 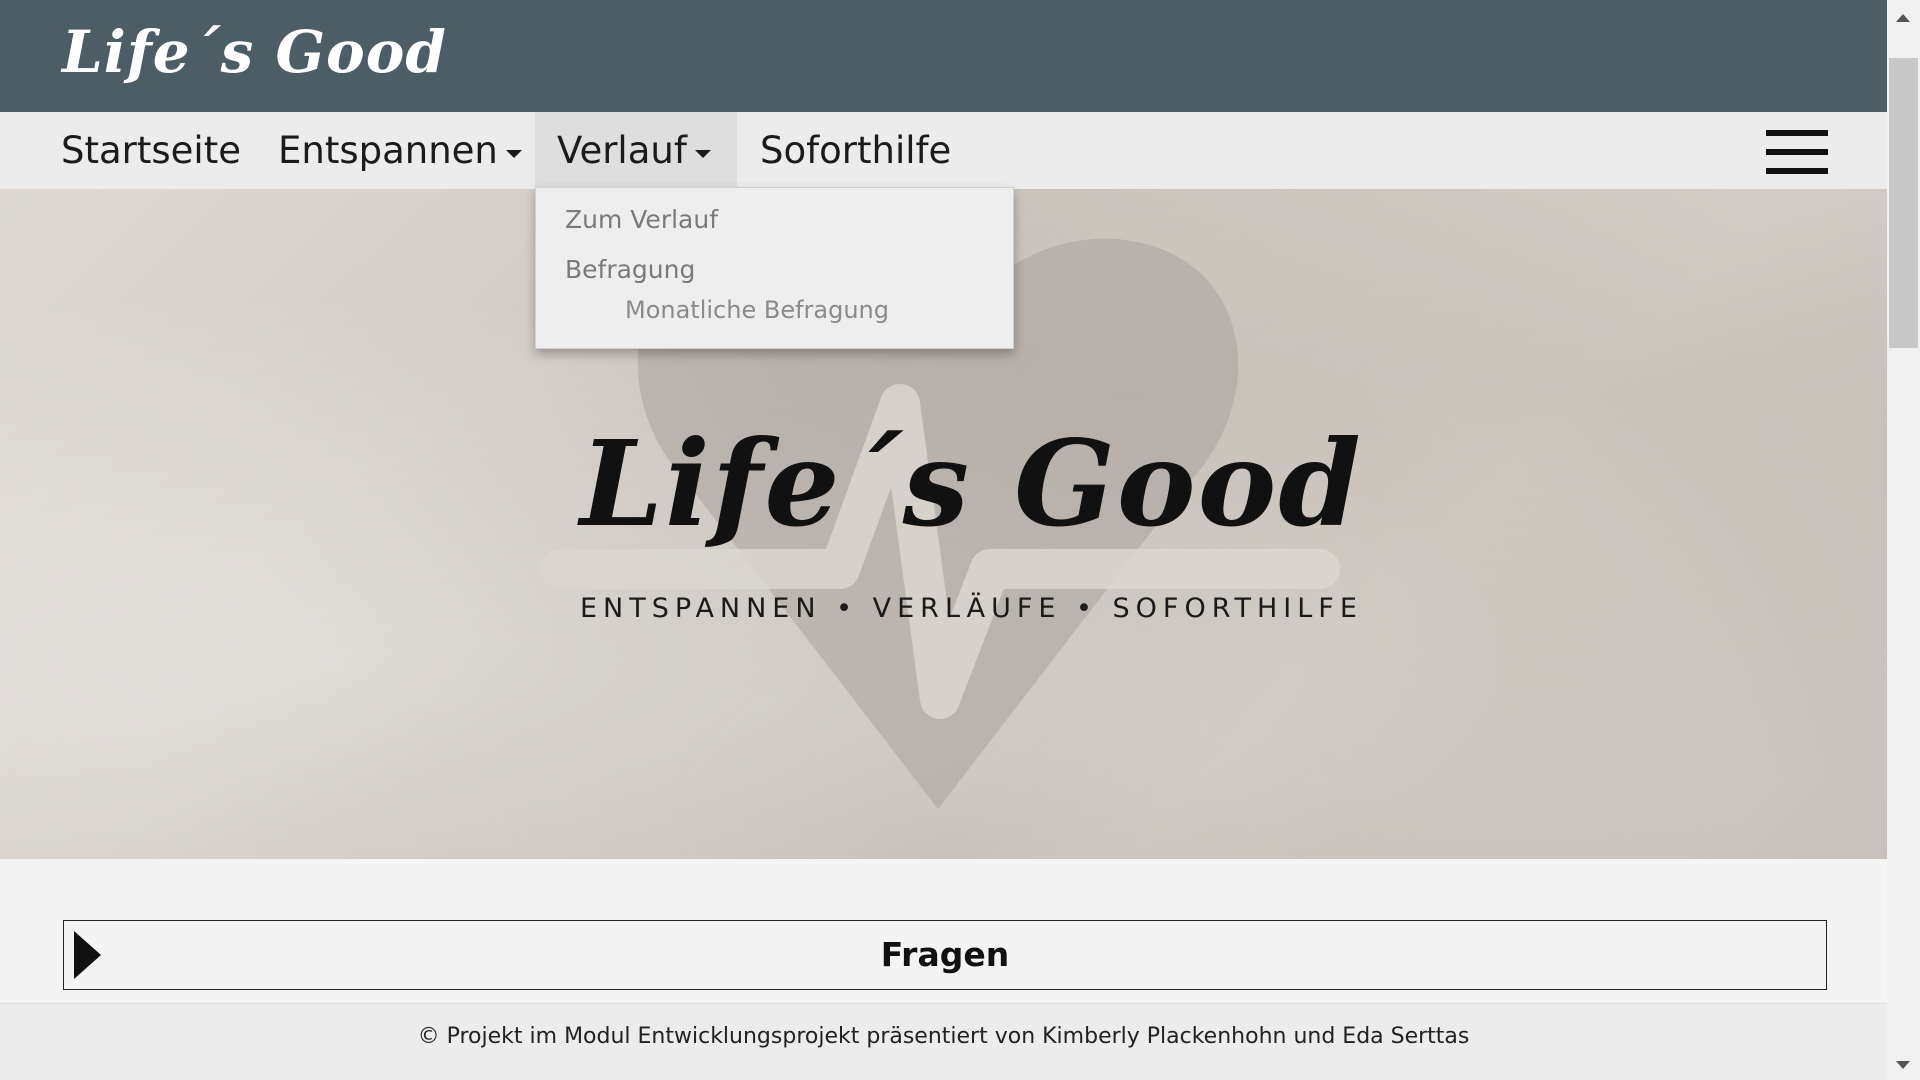 I want to click on nav-item-verlauf: Verlauf, so click(x=636, y=150).